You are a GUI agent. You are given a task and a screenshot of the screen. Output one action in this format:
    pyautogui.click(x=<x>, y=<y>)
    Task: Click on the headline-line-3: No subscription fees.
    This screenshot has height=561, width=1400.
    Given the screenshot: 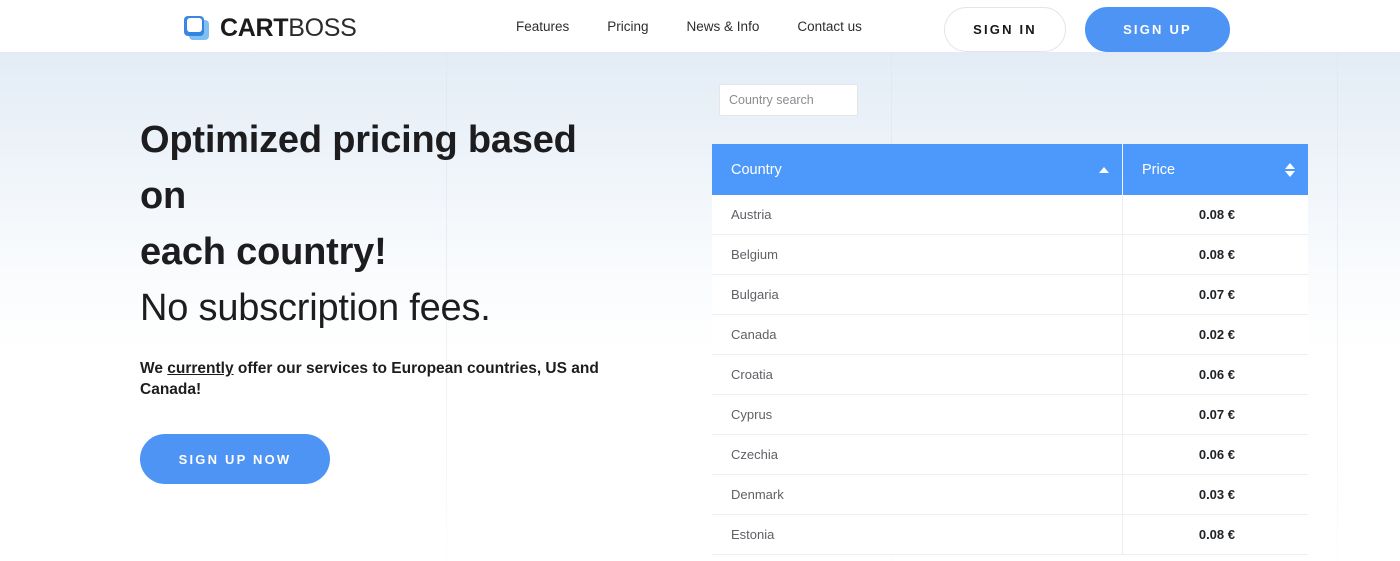 What is the action you would take?
    pyautogui.click(x=315, y=308)
    